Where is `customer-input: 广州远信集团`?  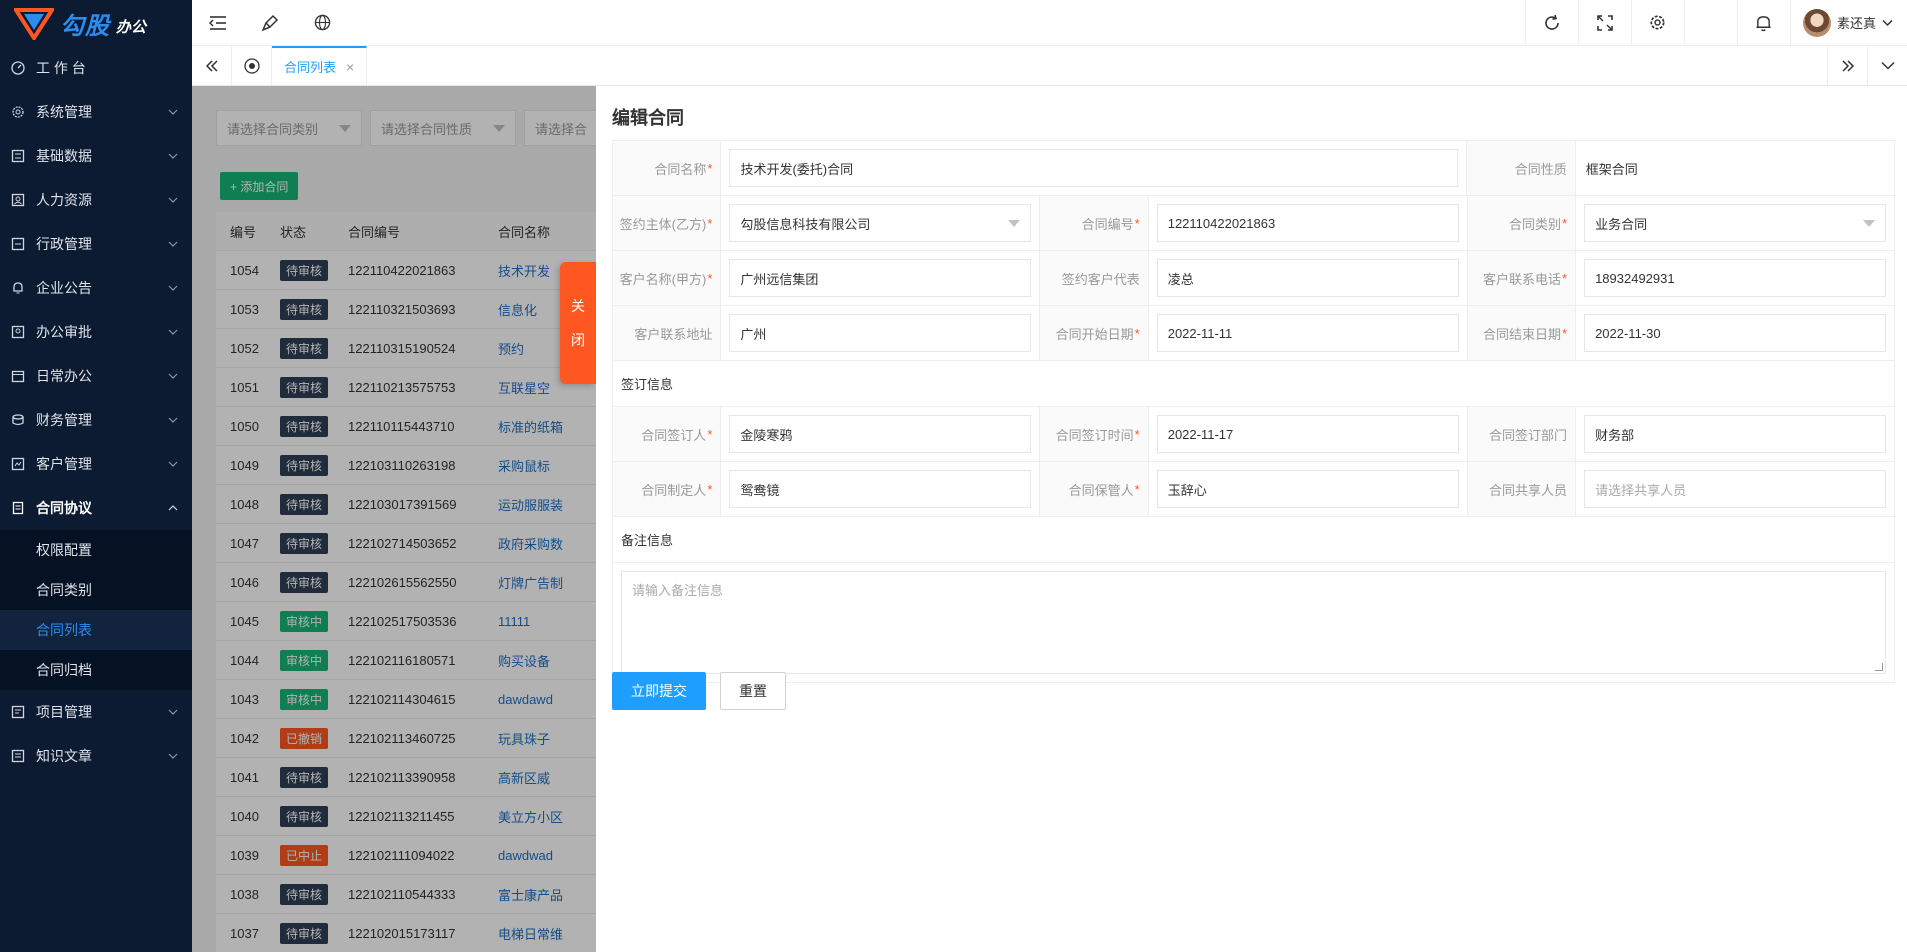
customer-input: 广州远信集团 is located at coordinates (880, 278).